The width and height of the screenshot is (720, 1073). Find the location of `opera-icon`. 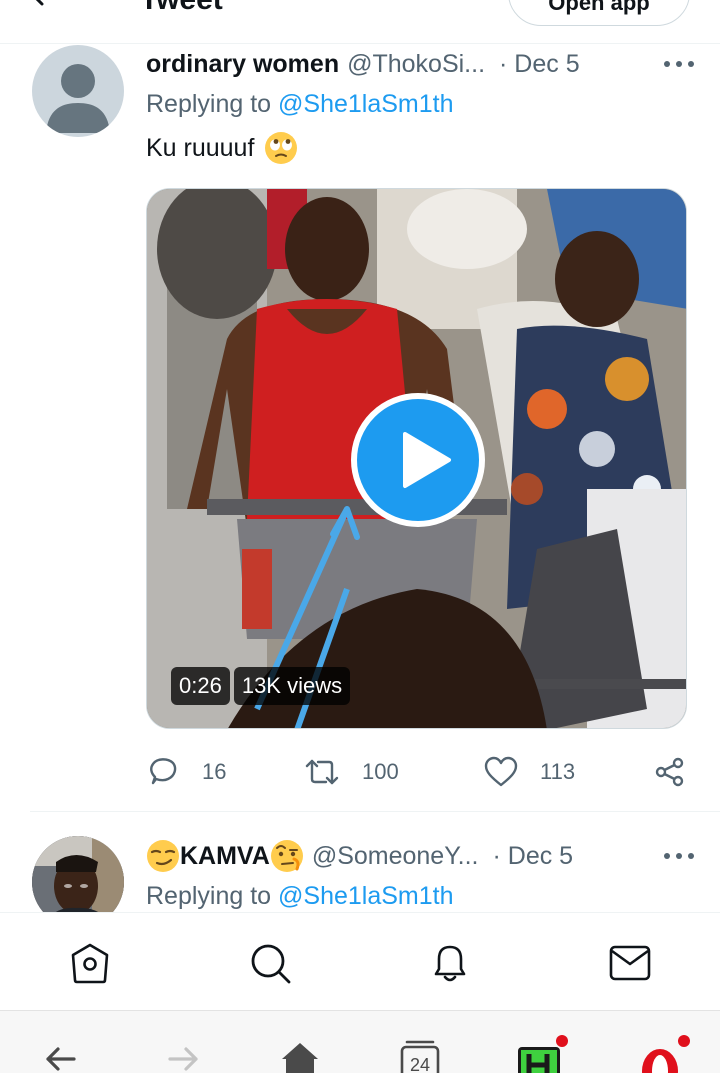

opera-icon is located at coordinates (666, 1054).